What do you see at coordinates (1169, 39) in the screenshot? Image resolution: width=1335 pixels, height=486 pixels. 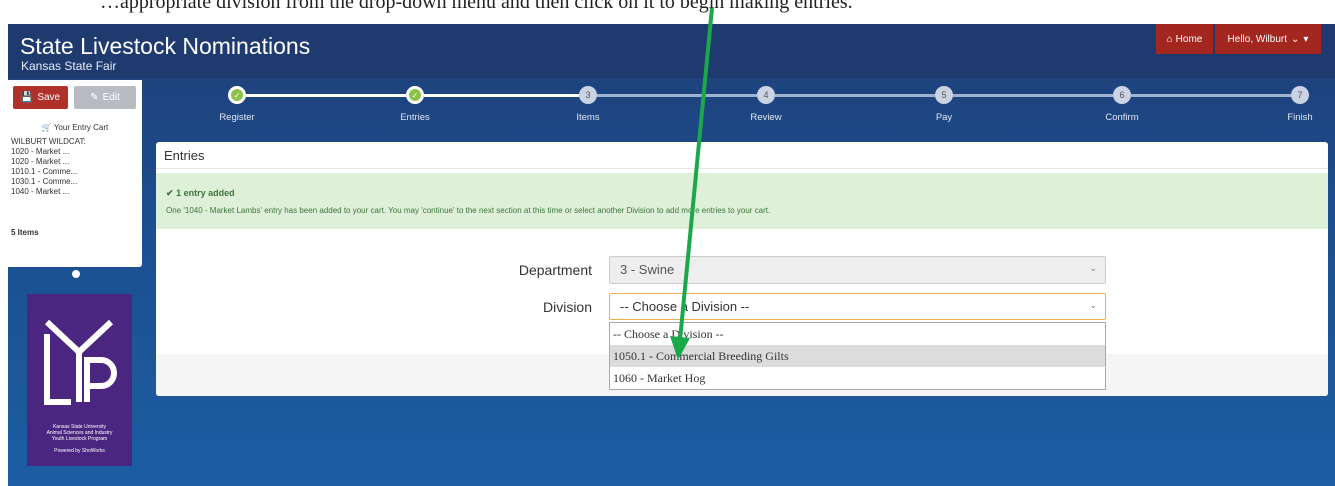 I see `home-icon: ⌂` at bounding box center [1169, 39].